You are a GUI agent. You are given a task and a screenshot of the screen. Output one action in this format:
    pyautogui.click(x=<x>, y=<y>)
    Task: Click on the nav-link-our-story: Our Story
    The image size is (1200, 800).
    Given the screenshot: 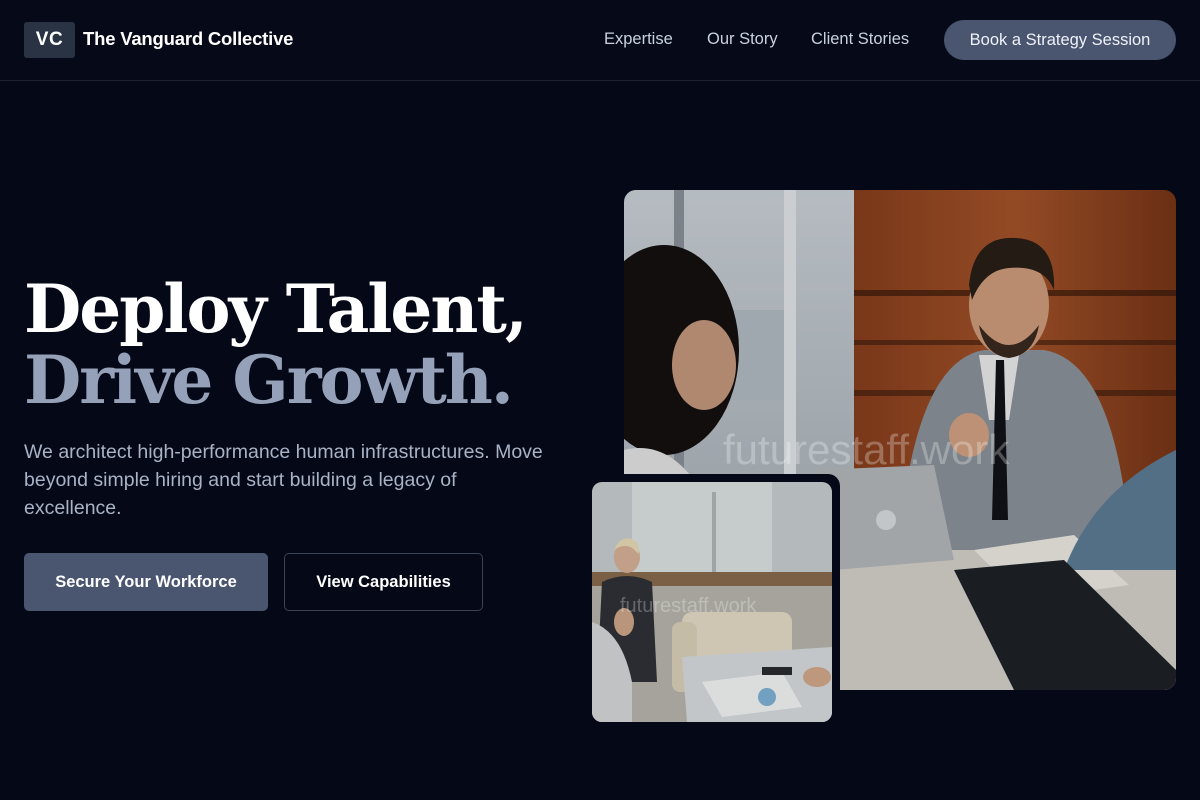 What is the action you would take?
    pyautogui.click(x=742, y=39)
    